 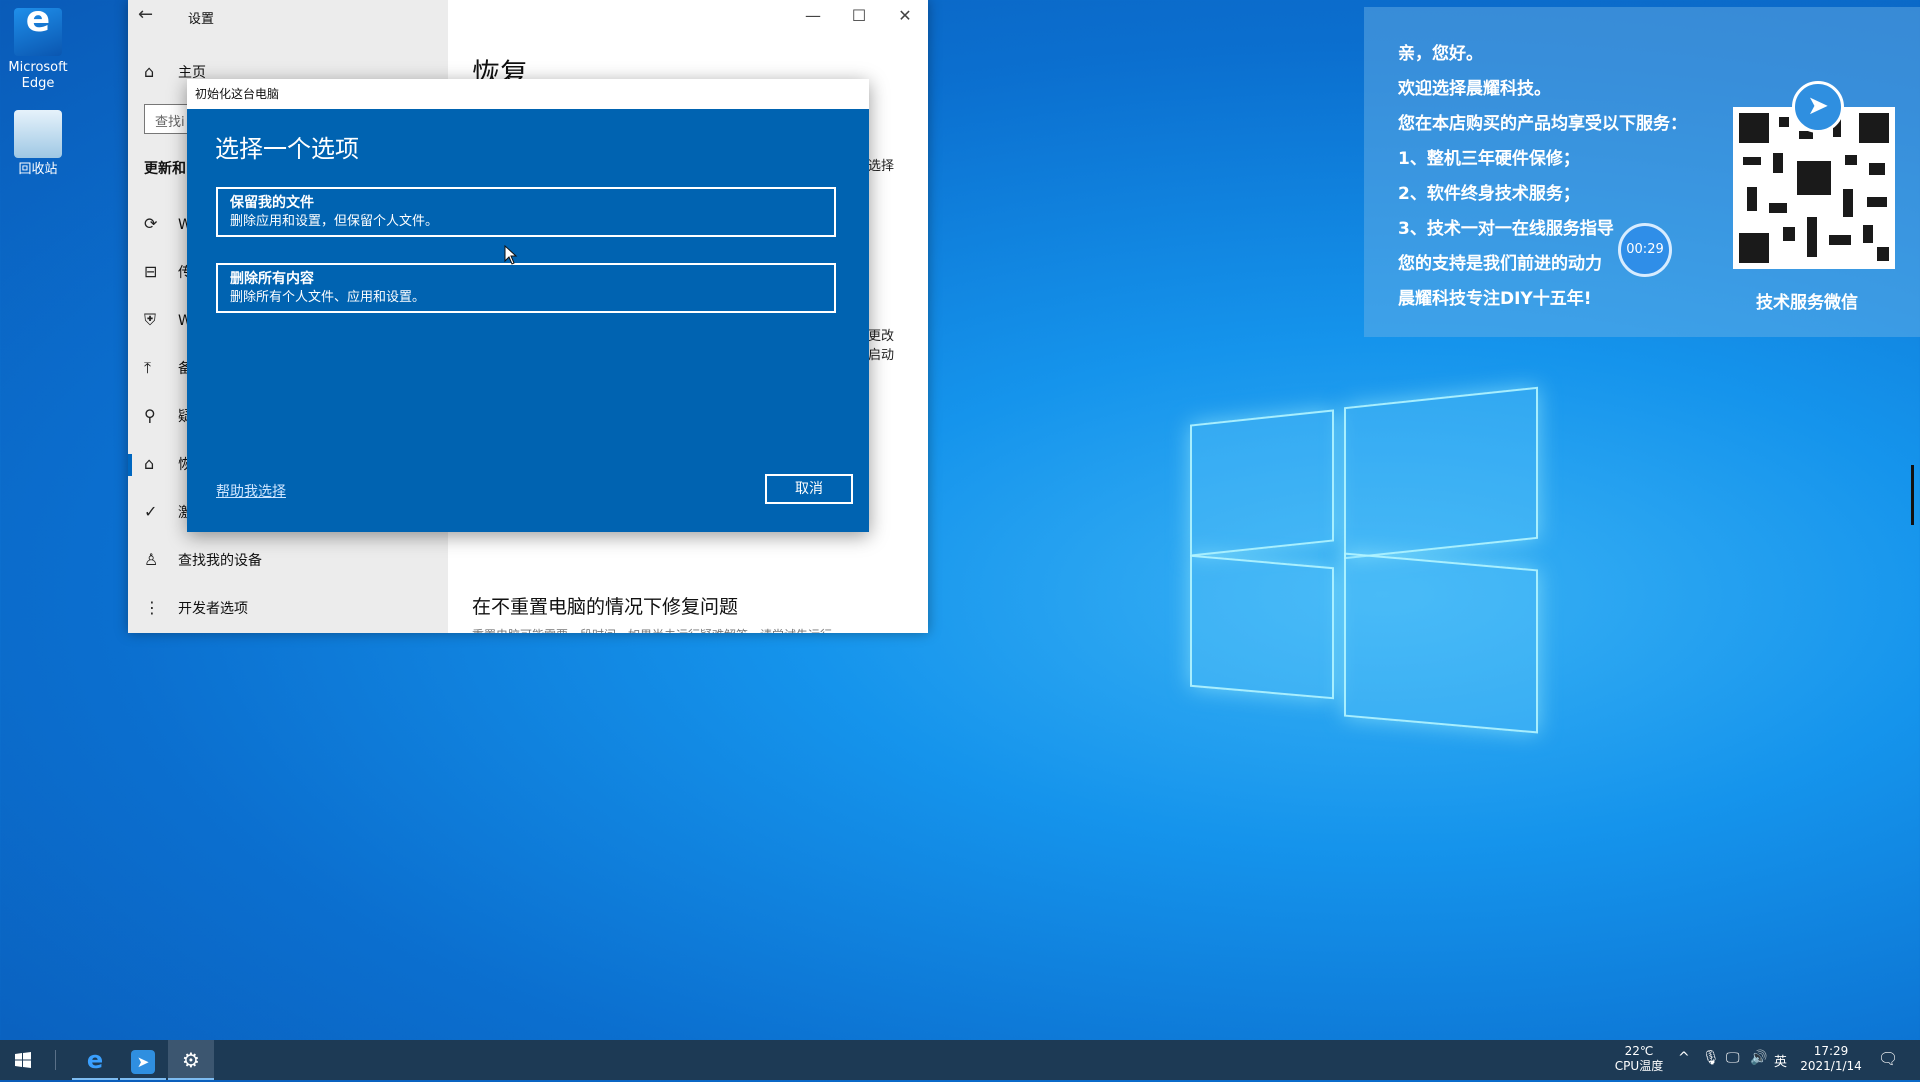 I want to click on developer-icon: ⋮, so click(x=152, y=607).